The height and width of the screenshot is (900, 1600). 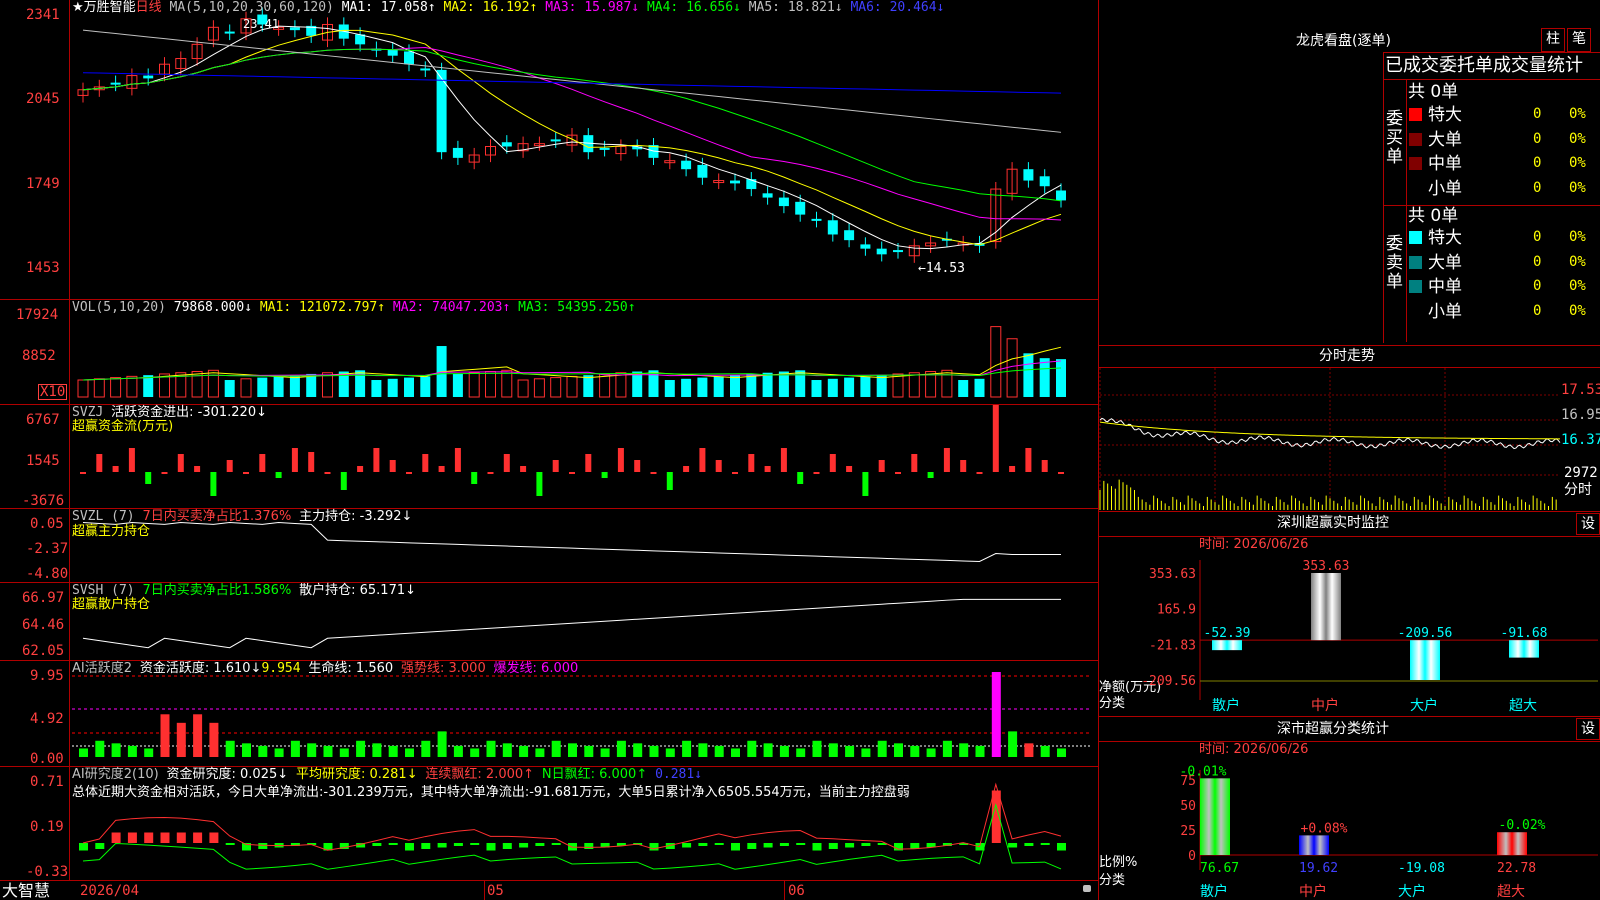 What do you see at coordinates (1087, 888) in the screenshot?
I see `lock-icon` at bounding box center [1087, 888].